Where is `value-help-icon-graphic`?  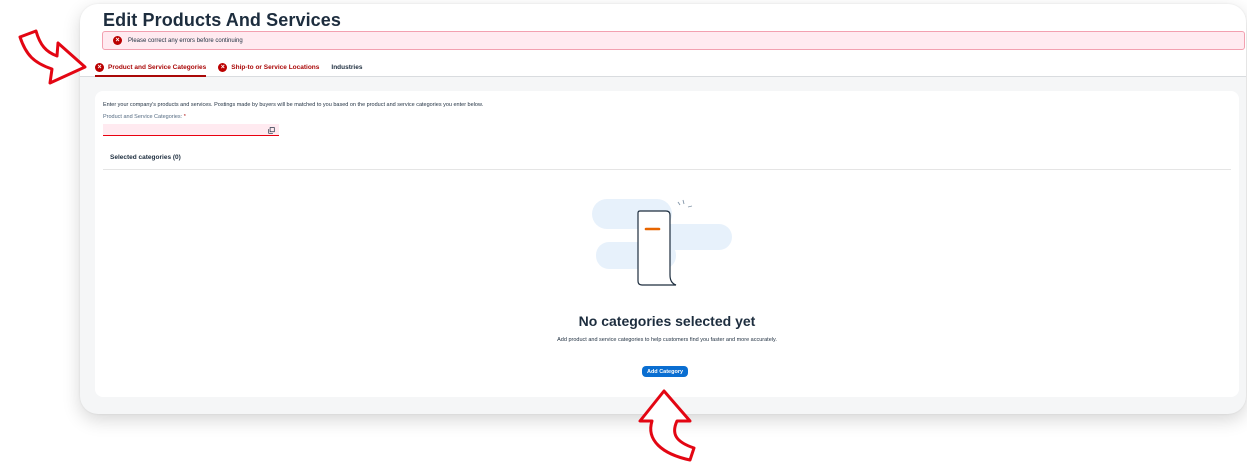 value-help-icon-graphic is located at coordinates (271, 130).